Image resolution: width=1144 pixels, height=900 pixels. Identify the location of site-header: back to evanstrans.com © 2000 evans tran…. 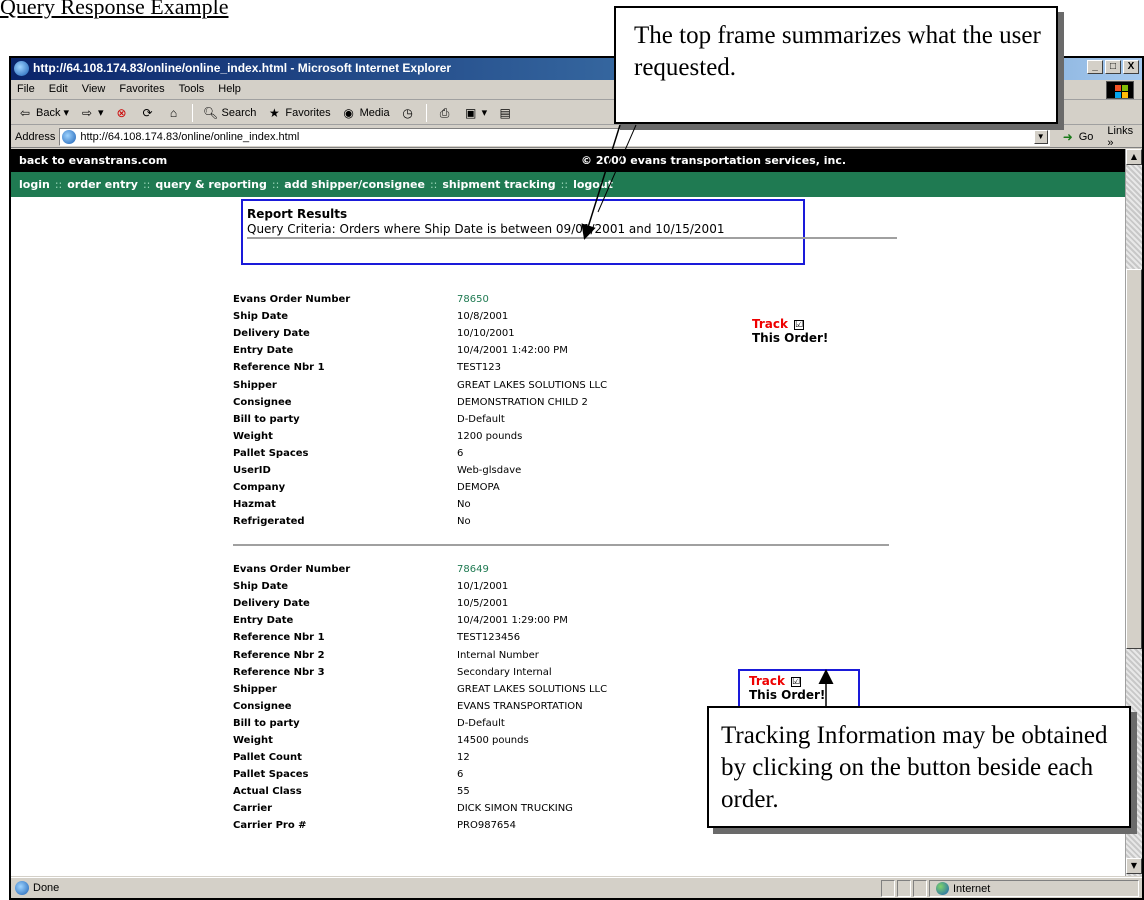
(568, 160).